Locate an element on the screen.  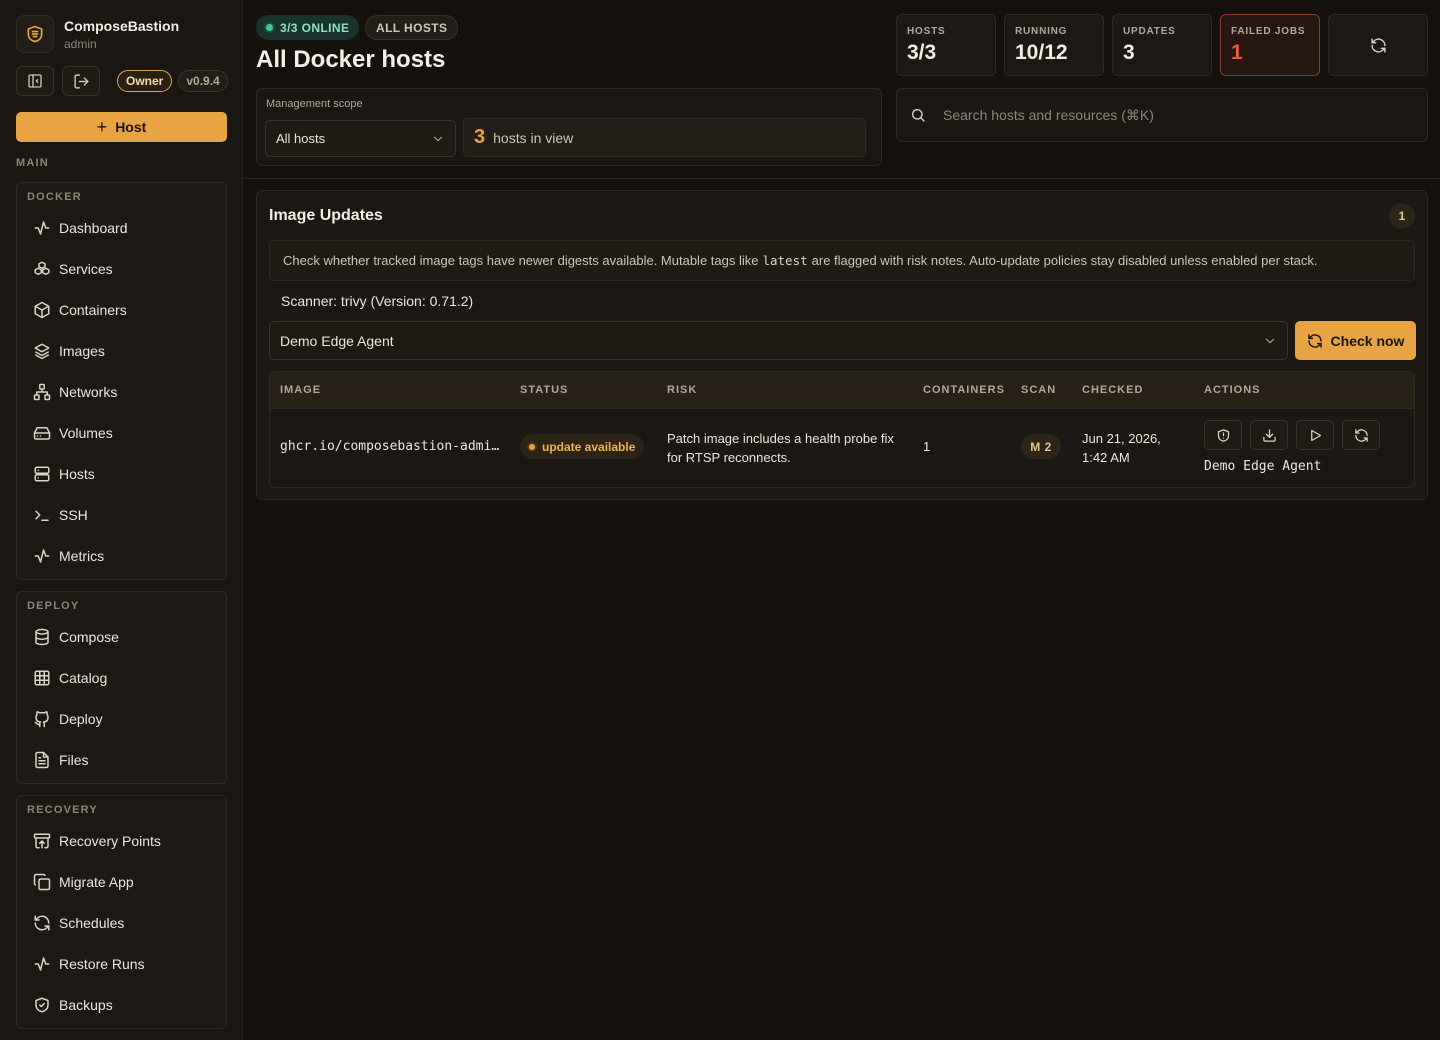
nav-item-migrate-app: Migrate App is located at coordinates (83, 882).